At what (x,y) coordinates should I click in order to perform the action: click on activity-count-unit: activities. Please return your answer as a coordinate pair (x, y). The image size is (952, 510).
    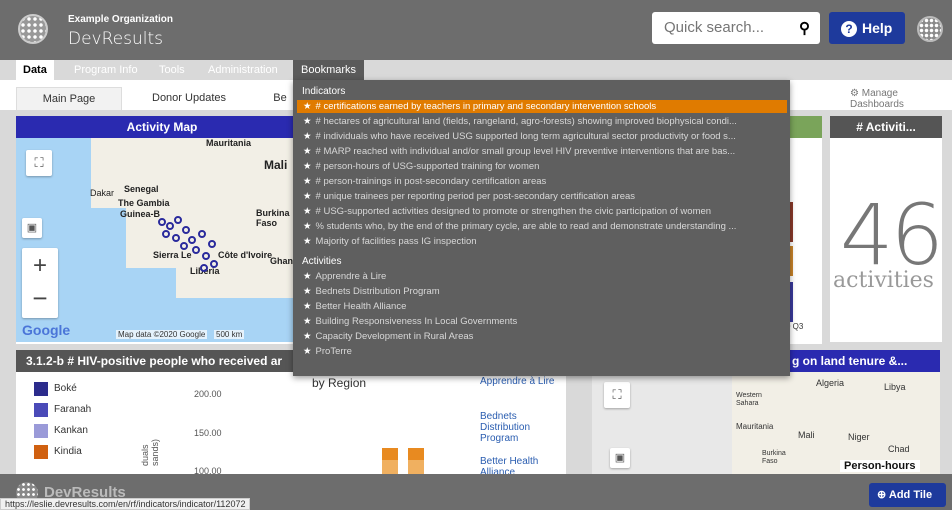
    Looking at the image, I should click on (883, 280).